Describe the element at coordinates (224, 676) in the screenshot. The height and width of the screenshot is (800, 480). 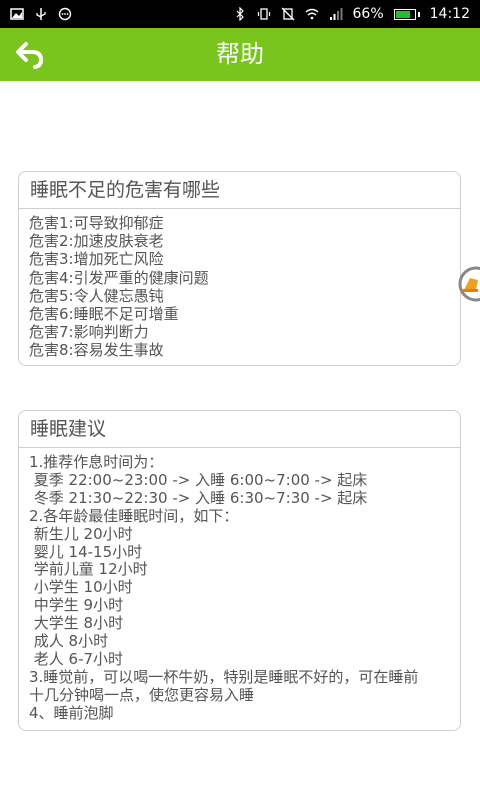
I see `advice-line: 3.睡觉前，可以喝一杯牛奶，特别是睡眠不好的，可在睡前` at that location.